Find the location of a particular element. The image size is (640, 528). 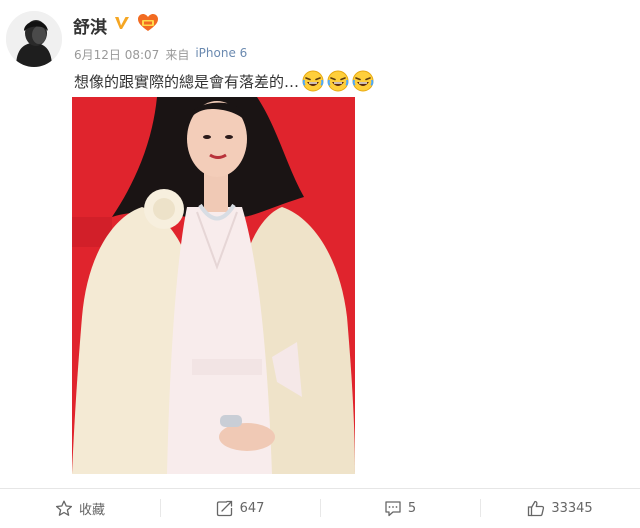

avatar-image is located at coordinates (34, 39).